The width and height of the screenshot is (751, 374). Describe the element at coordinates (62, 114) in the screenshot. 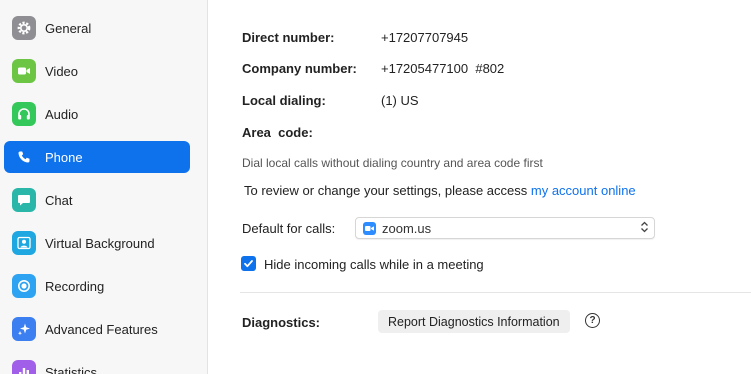

I see `sidebar-item-label: Audio` at that location.